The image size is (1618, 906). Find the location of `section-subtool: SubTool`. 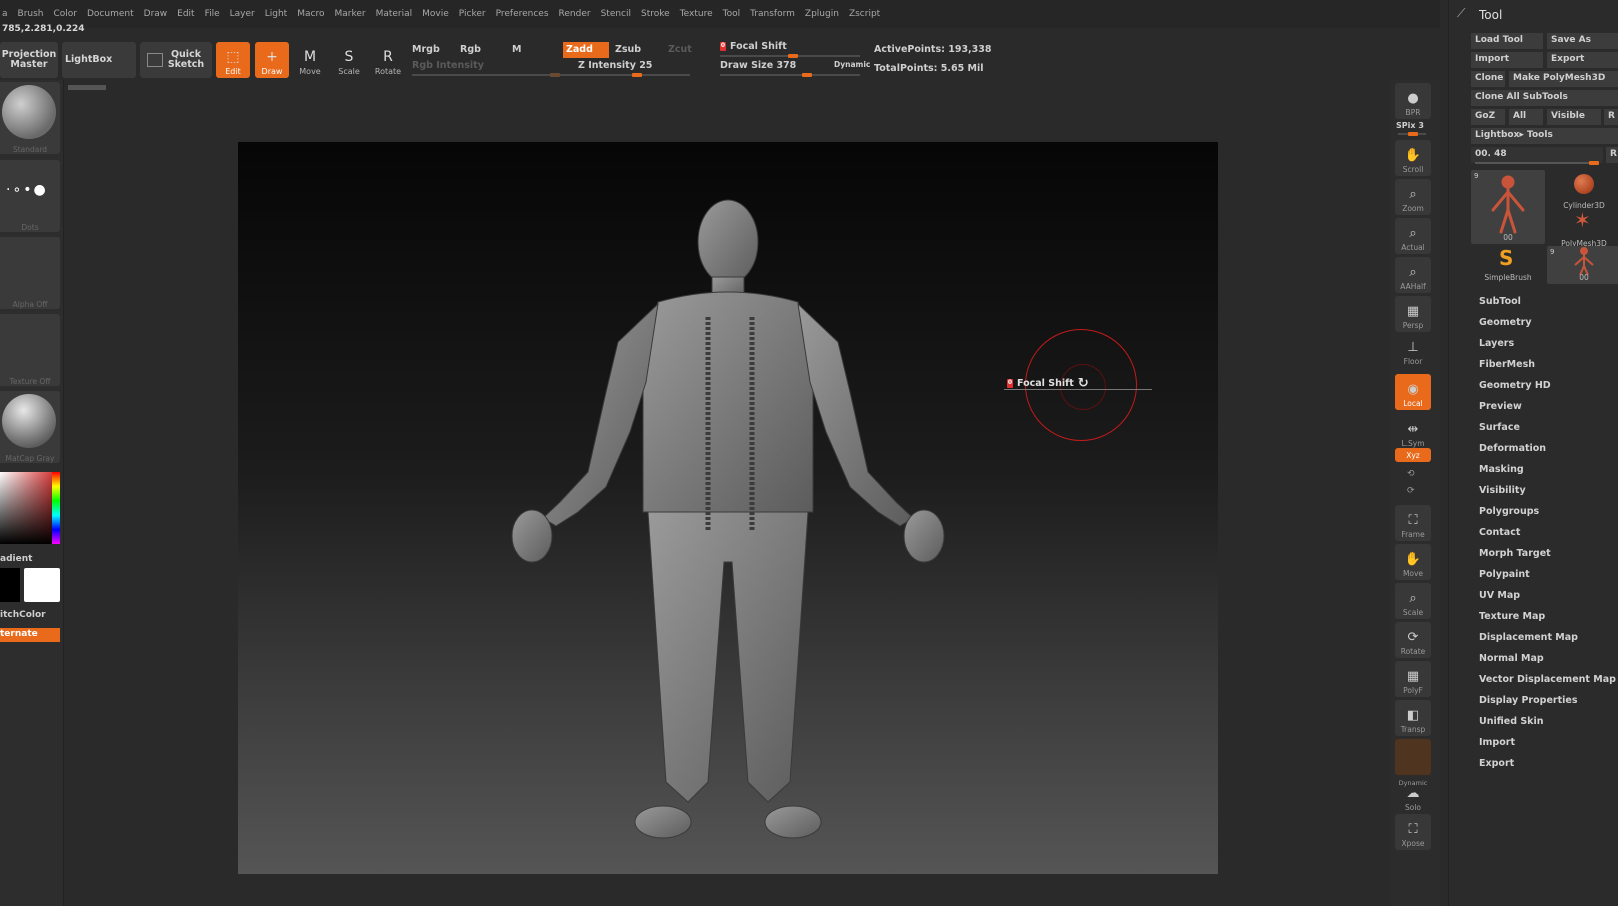

section-subtool: SubTool is located at coordinates (1500, 301).